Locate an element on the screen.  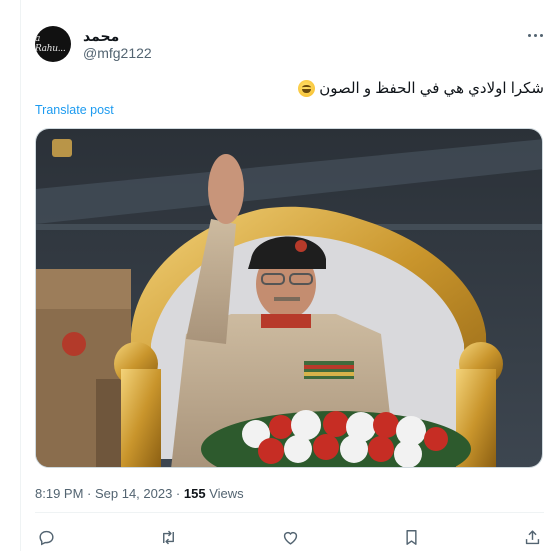
reply-icon is located at coordinates (46, 537).